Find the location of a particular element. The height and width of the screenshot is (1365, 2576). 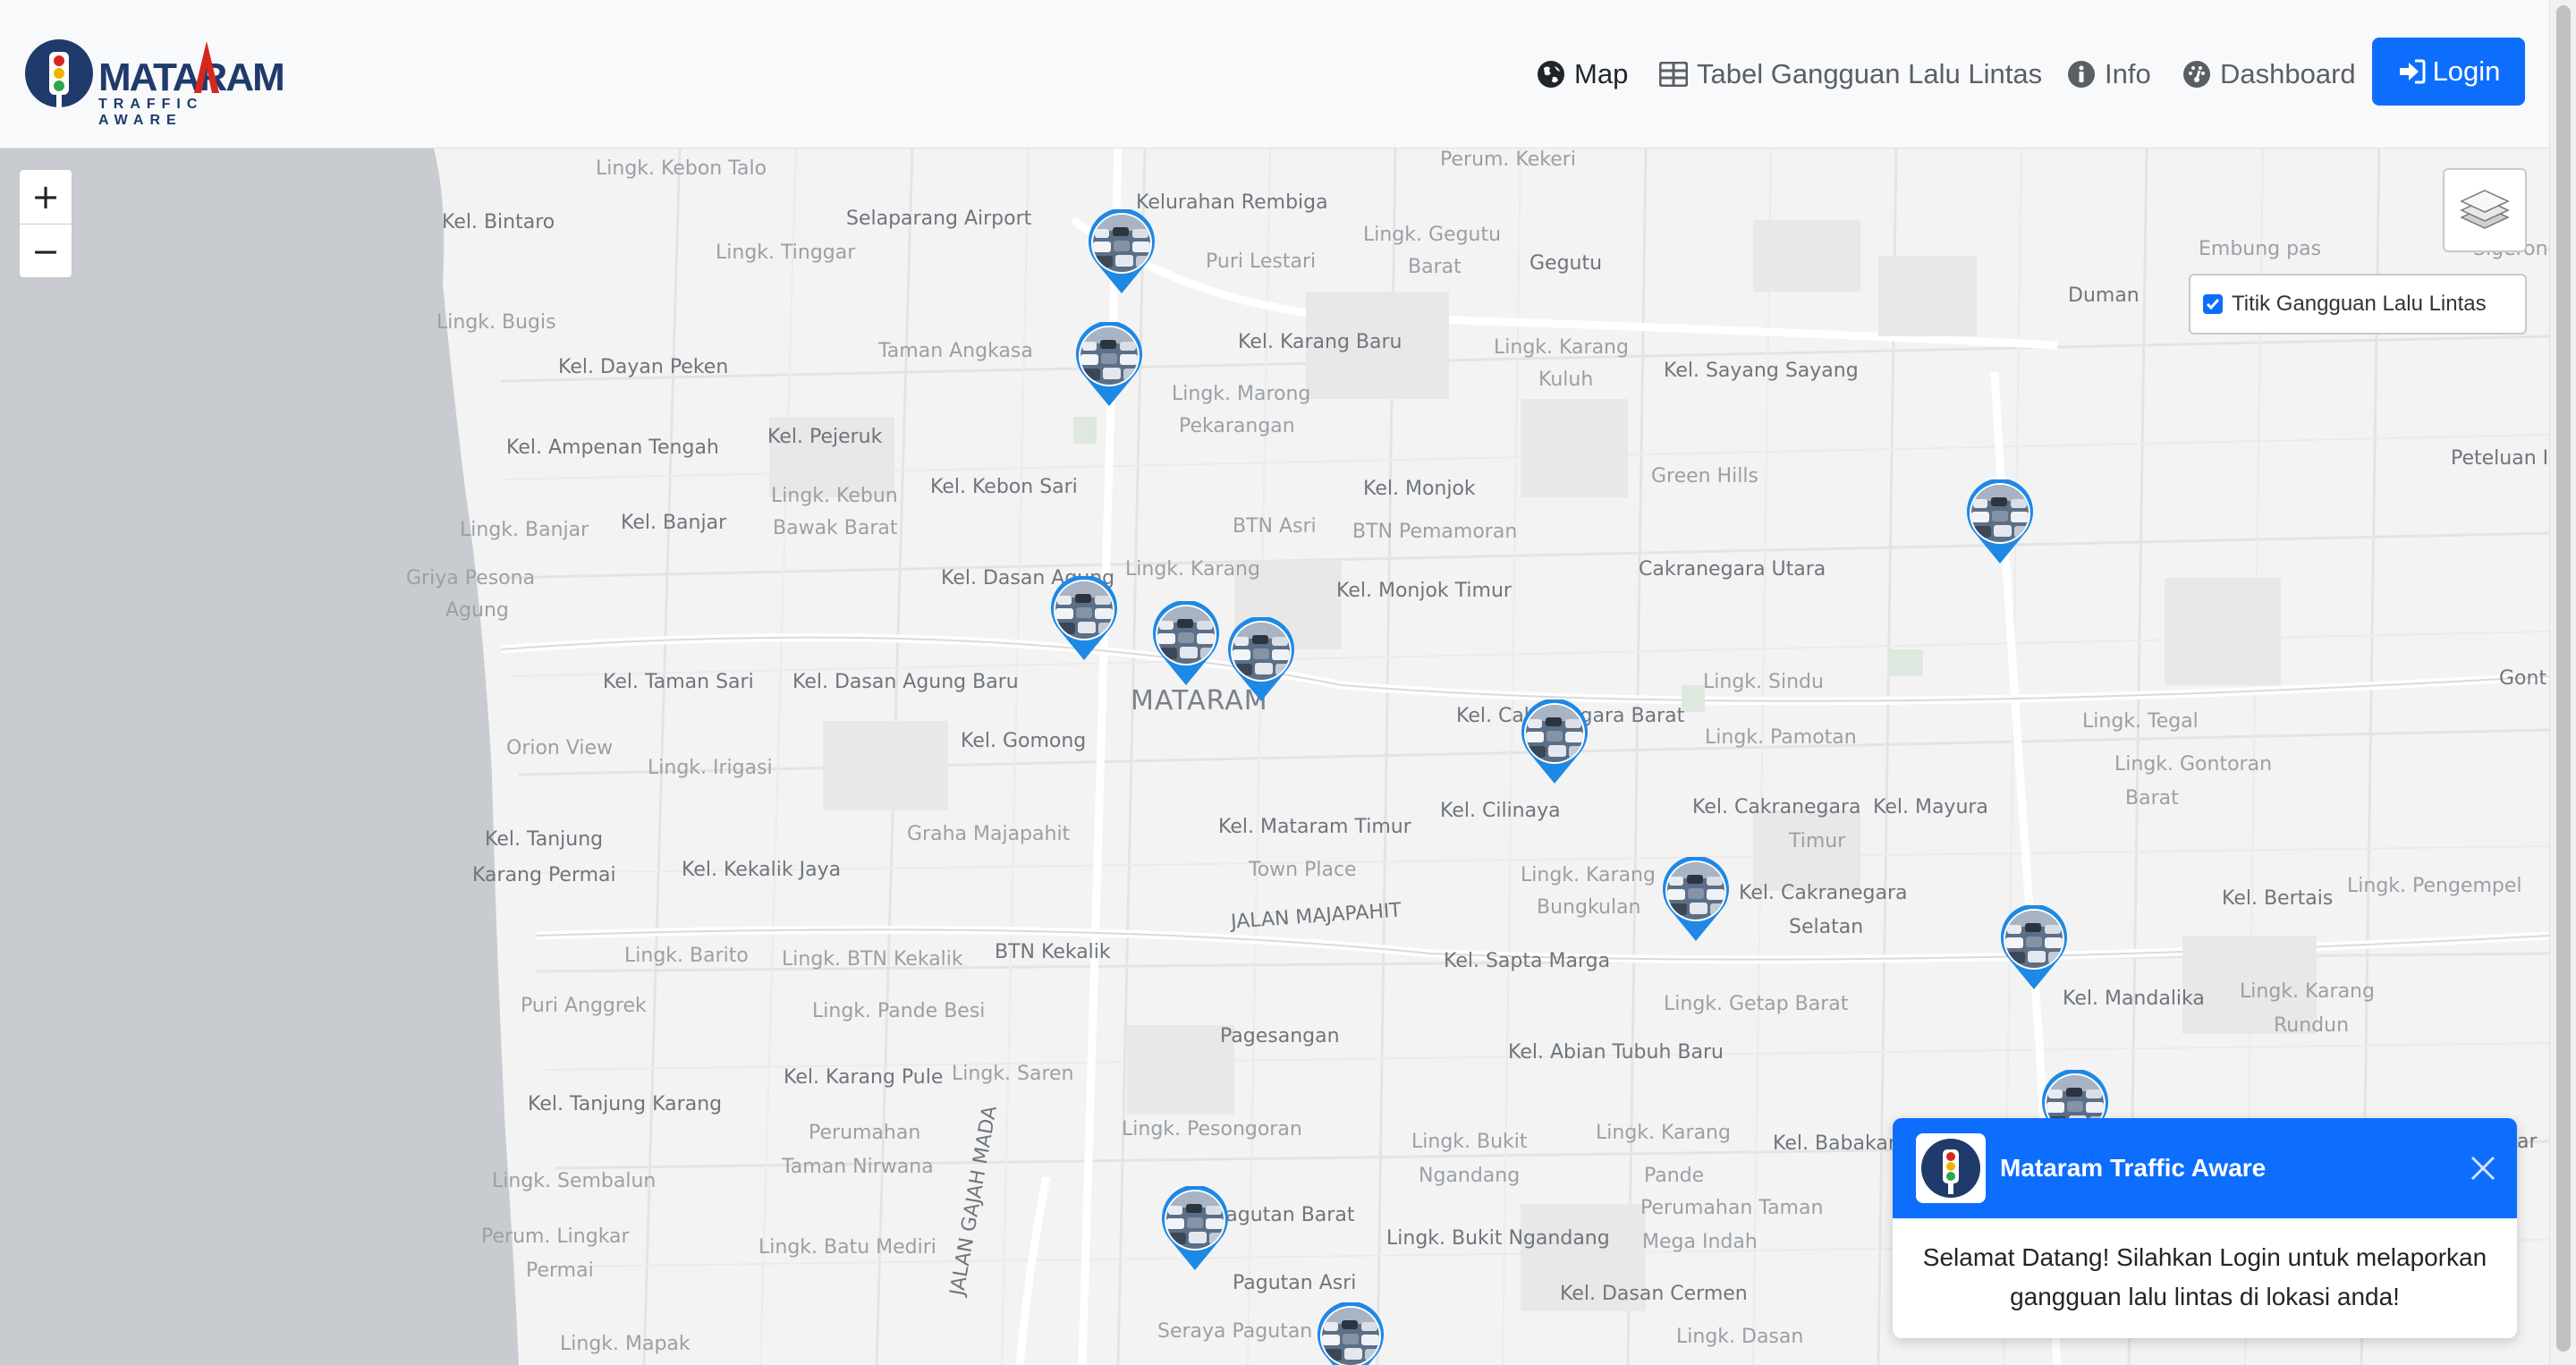

map-label: Kel. Pejeruk is located at coordinates (825, 437).